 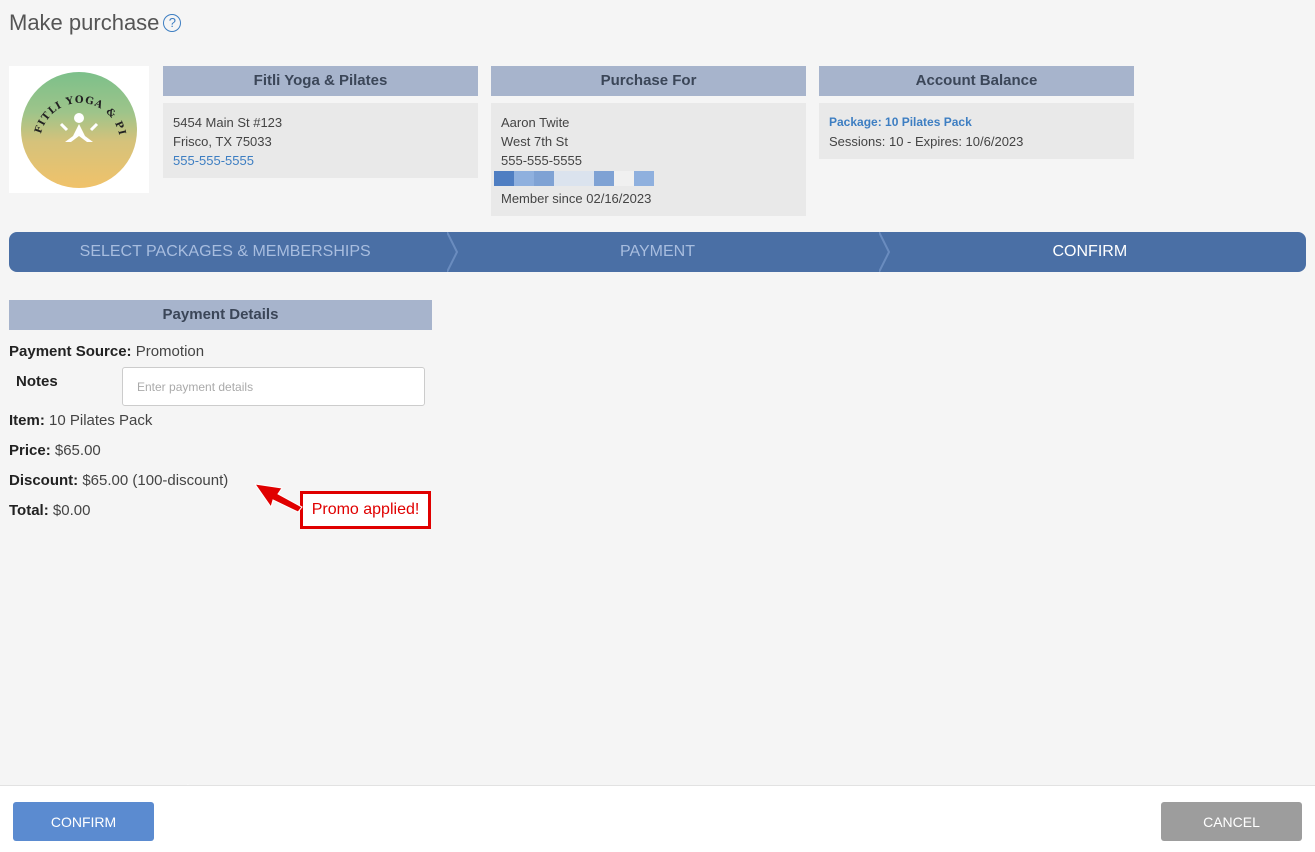 What do you see at coordinates (1231, 821) in the screenshot?
I see `cancel-button: CANCEL` at bounding box center [1231, 821].